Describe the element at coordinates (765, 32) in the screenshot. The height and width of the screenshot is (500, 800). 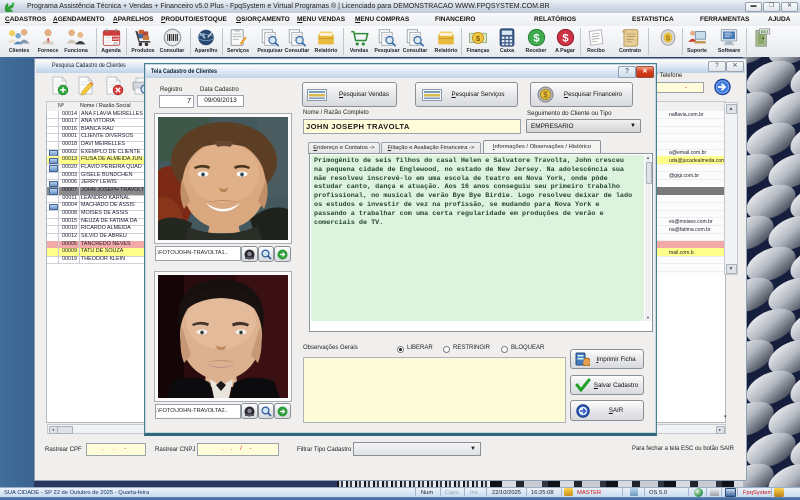
I see `svg-text: EXIT` at that location.